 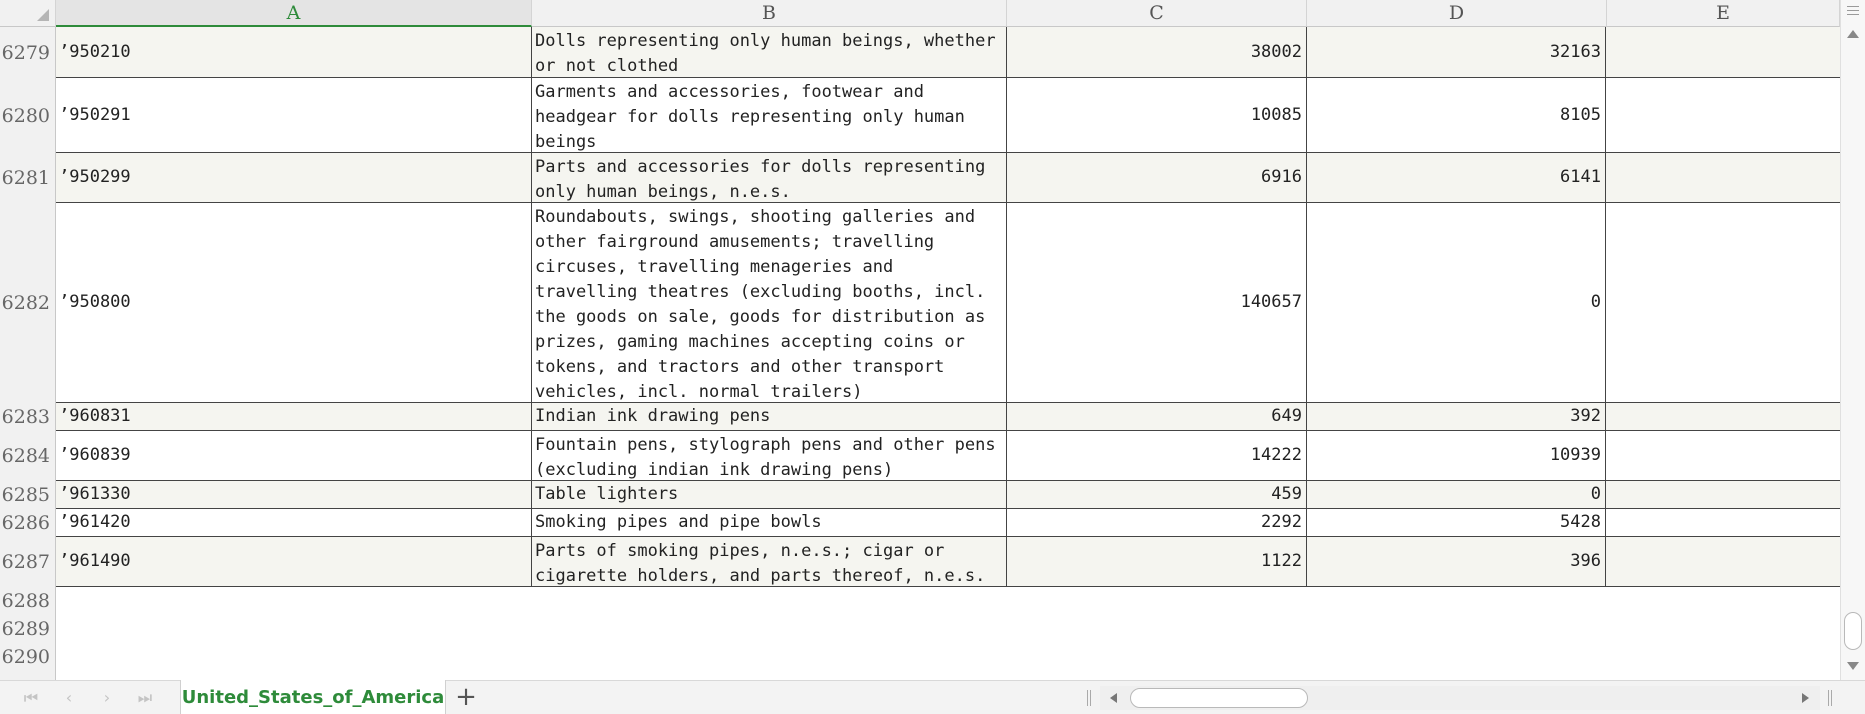 I want to click on row-header: 6279, so click(x=28, y=52).